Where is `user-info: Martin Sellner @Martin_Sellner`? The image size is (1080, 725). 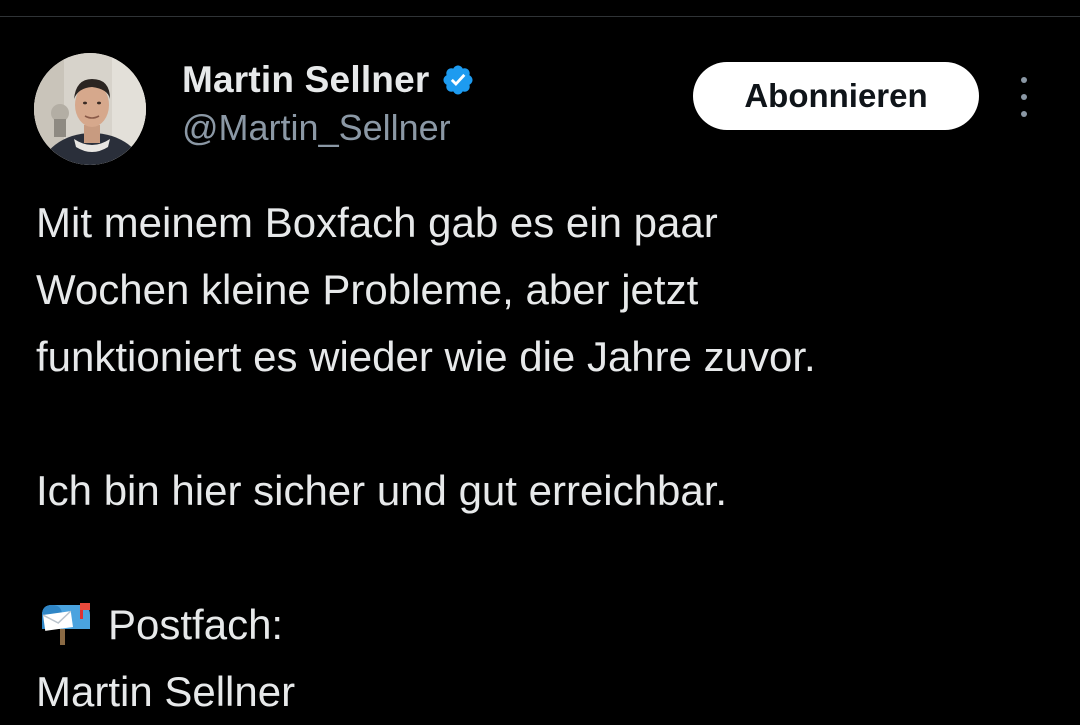
user-info: Martin Sellner @Martin_Sellner is located at coordinates (328, 102).